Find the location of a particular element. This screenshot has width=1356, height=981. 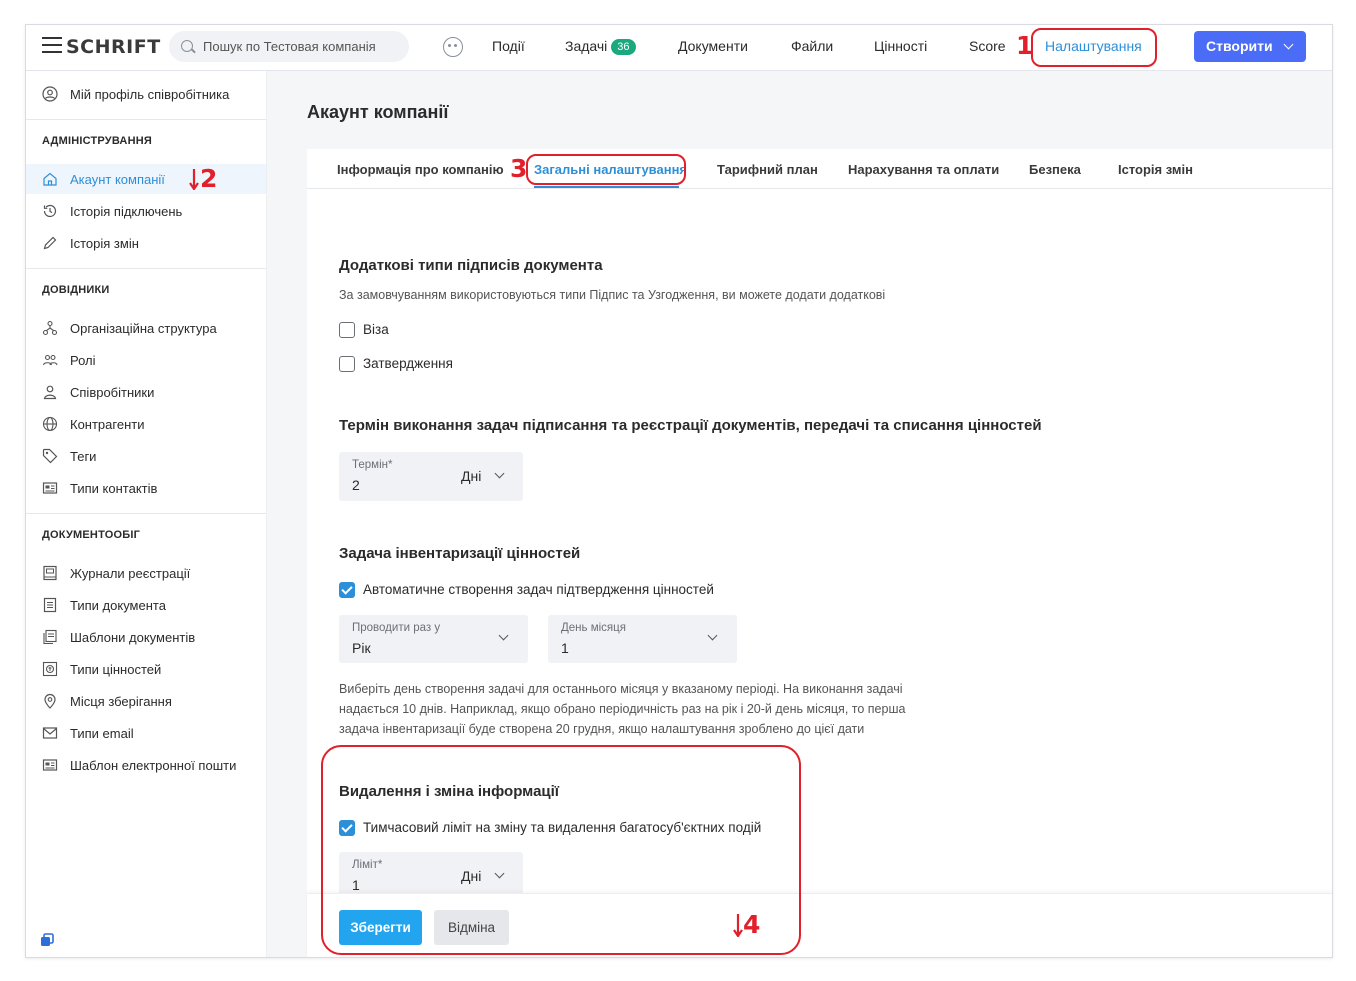

tab-tariff-plan: Тарифний план is located at coordinates (767, 169).